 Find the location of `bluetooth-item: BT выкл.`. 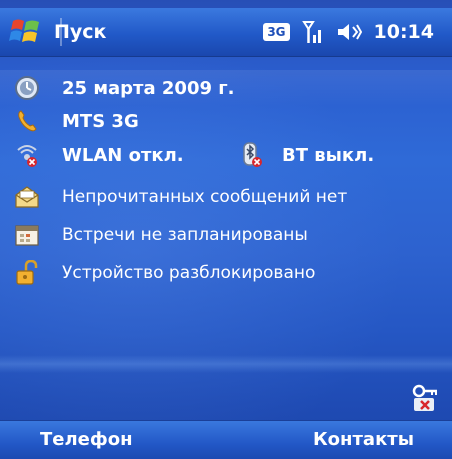

bluetooth-item: BT выкл. is located at coordinates (342, 155).